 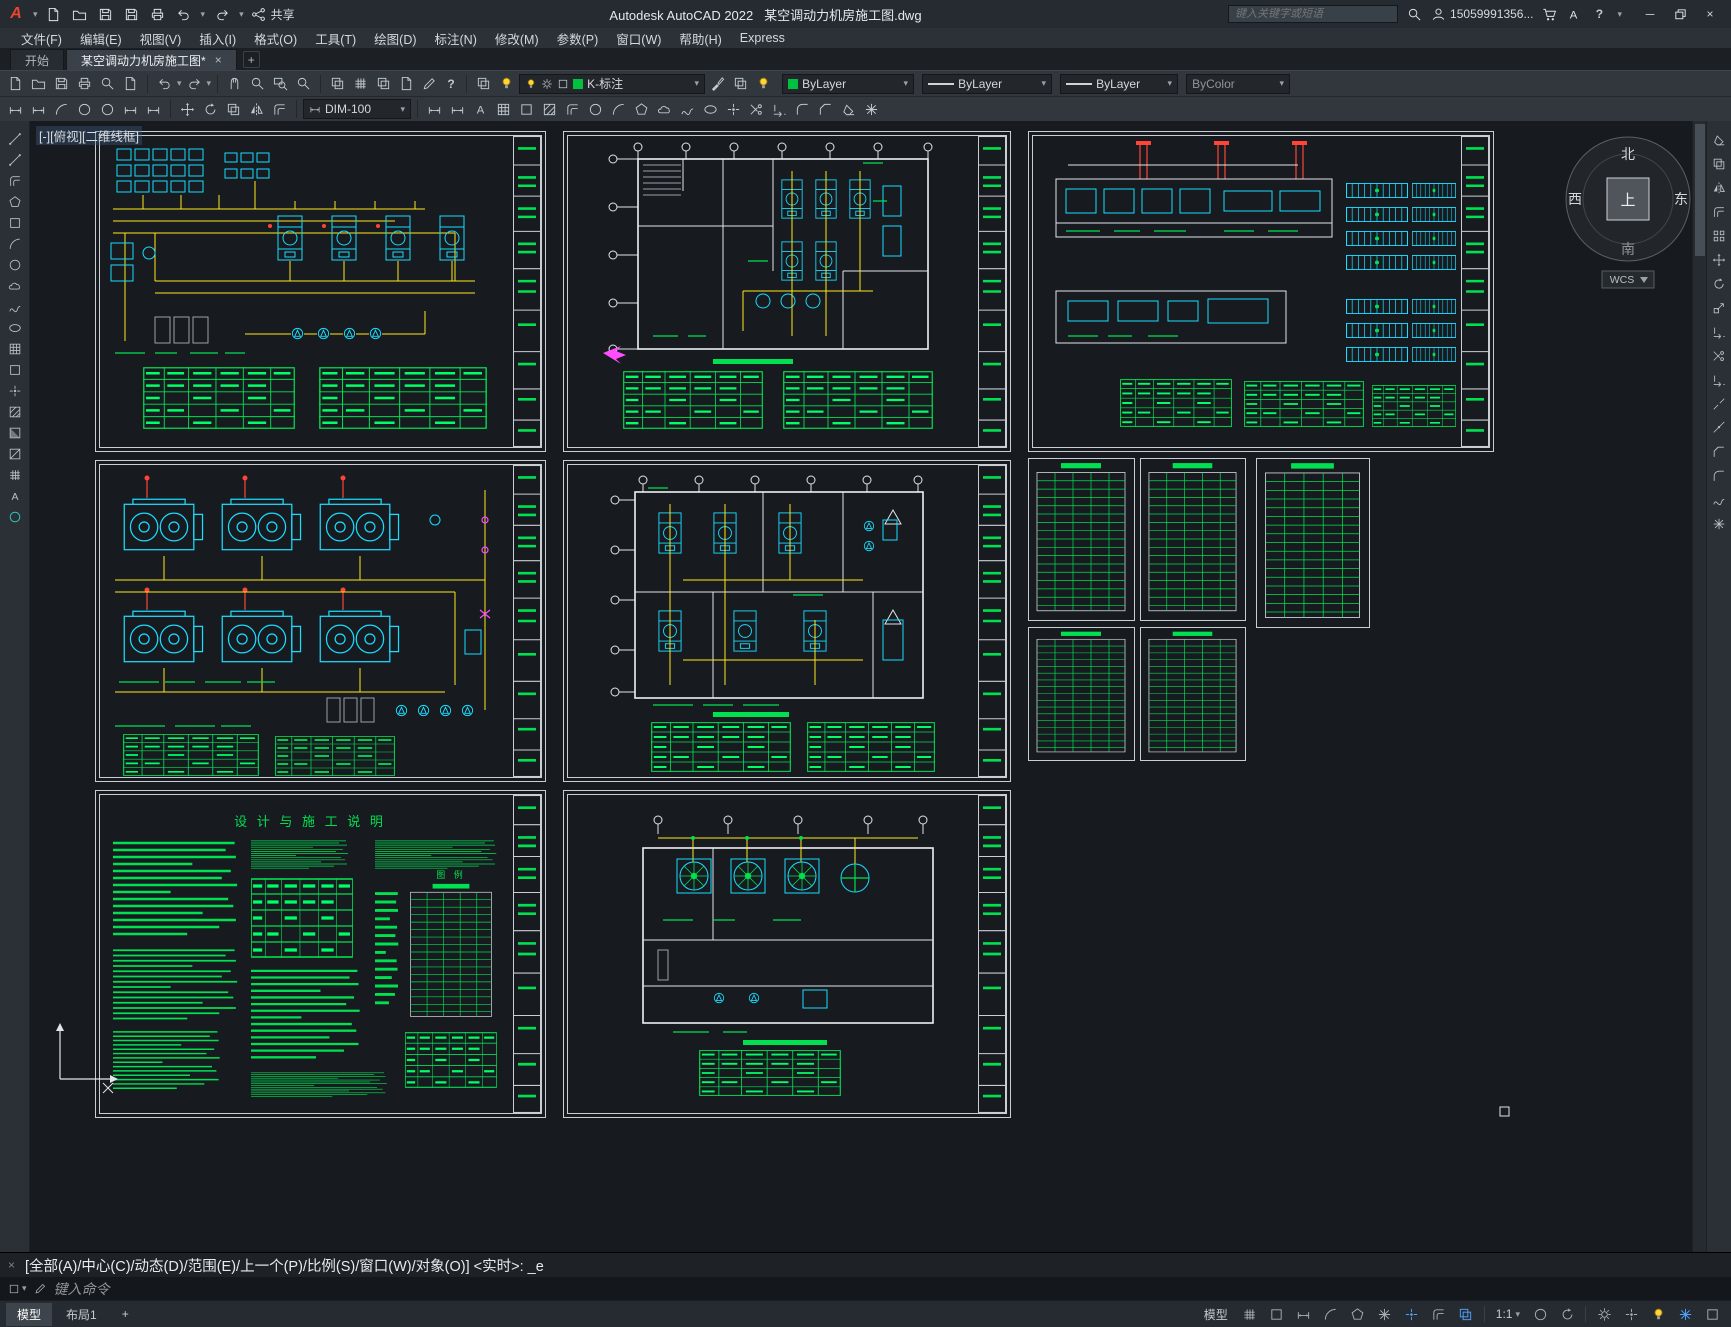 I want to click on lineweight-combo: ByLayer ▾, so click(x=1119, y=83).